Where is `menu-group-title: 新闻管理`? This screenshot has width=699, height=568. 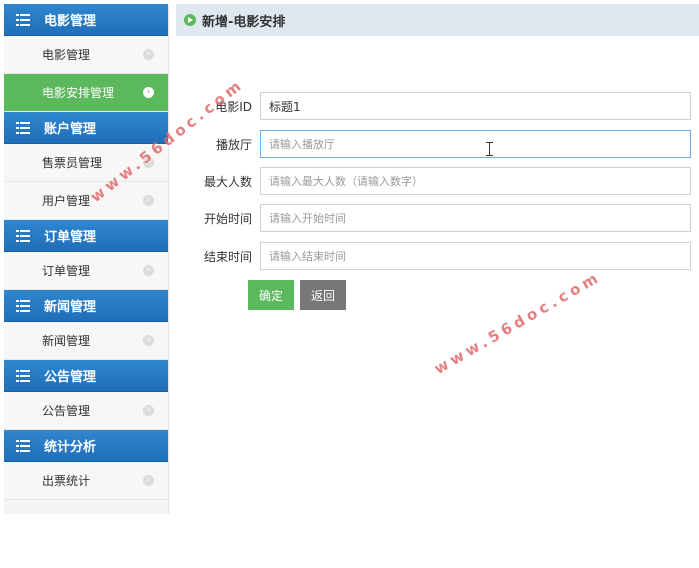 menu-group-title: 新闻管理 is located at coordinates (70, 307).